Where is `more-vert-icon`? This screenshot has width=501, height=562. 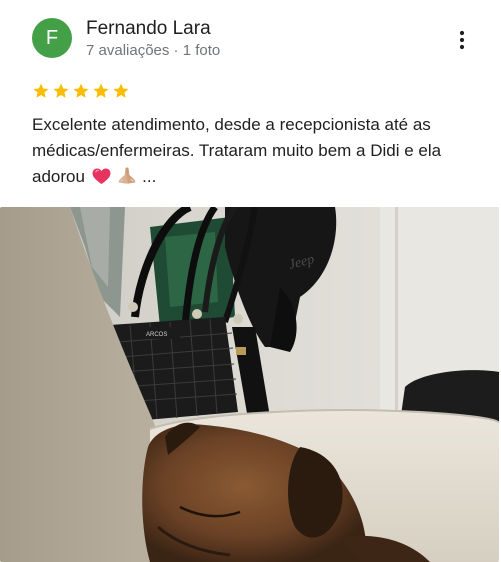
more-vert-icon is located at coordinates (462, 40).